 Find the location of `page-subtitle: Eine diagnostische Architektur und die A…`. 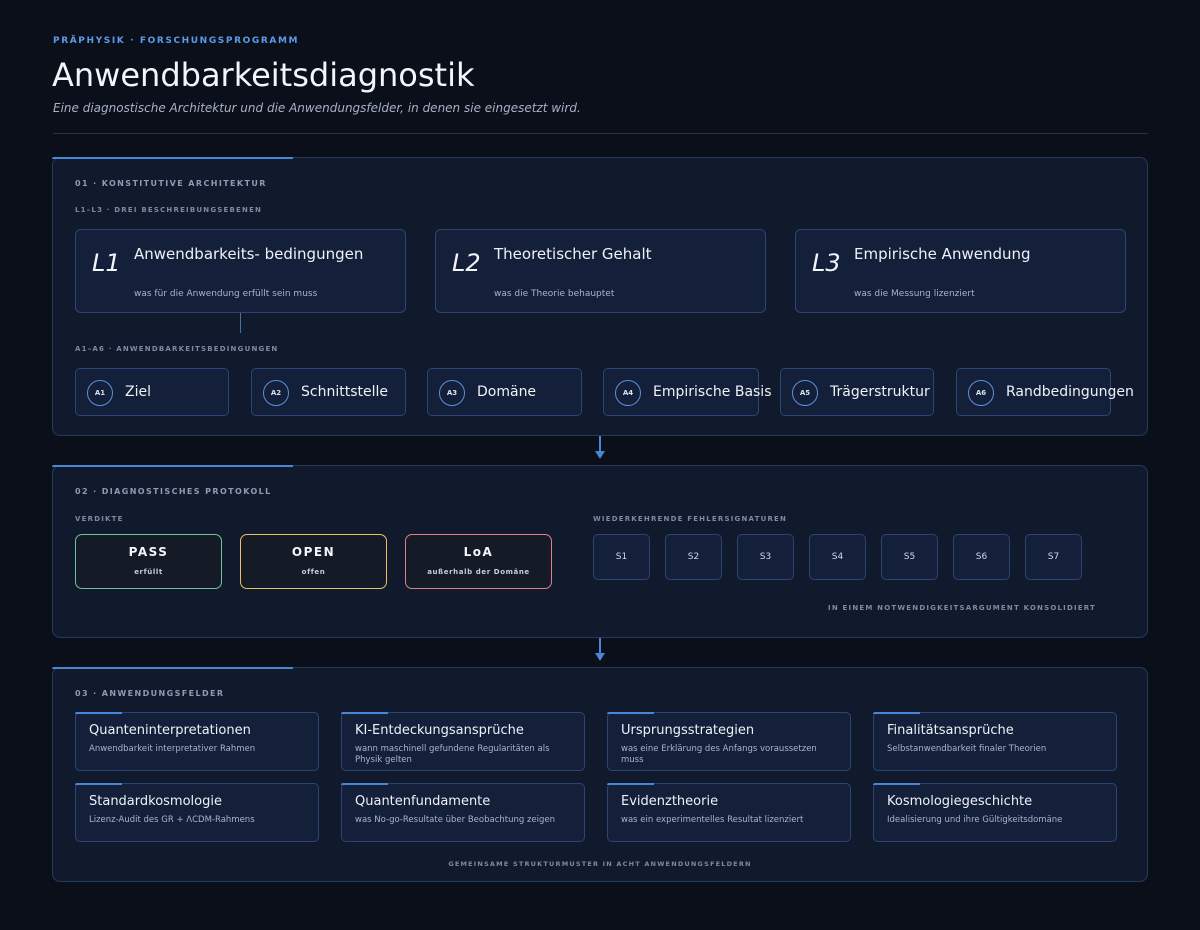

page-subtitle: Eine diagnostische Architektur und die A… is located at coordinates (317, 108).